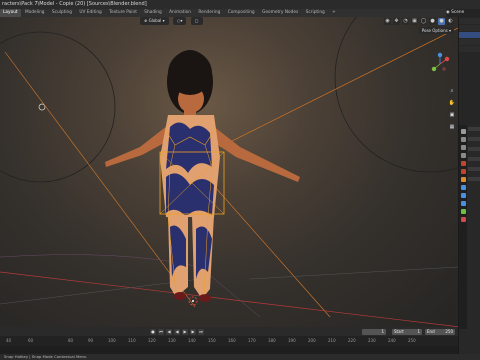  I want to click on jump-start-icon: ⏮, so click(161, 331).